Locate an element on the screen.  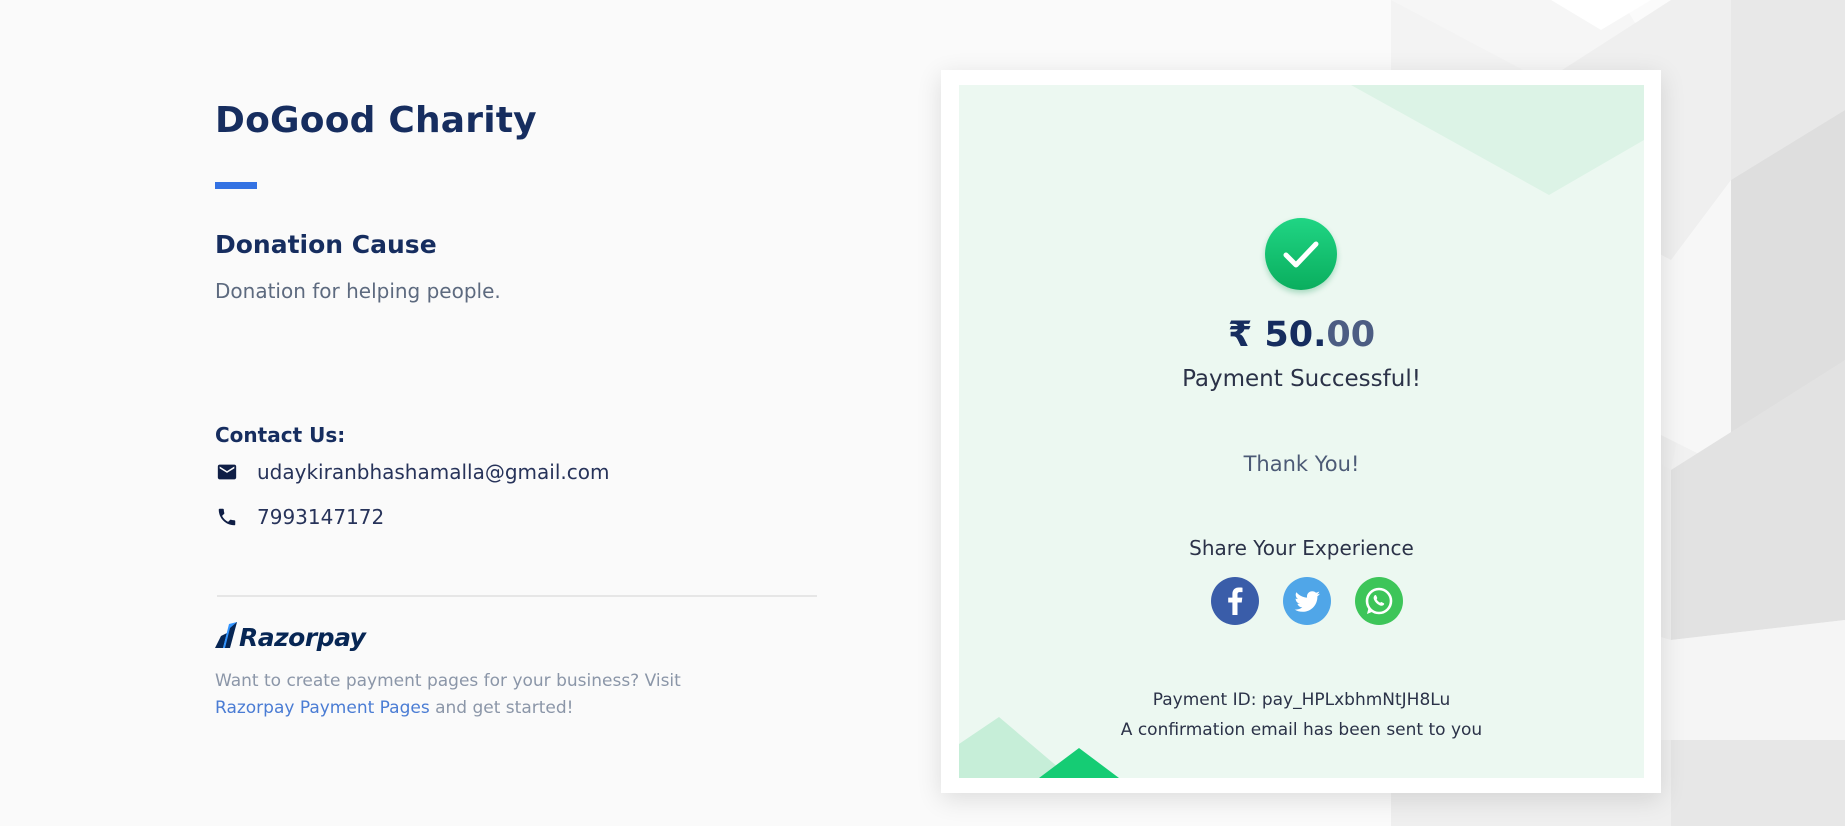
accent-divider is located at coordinates (236, 185).